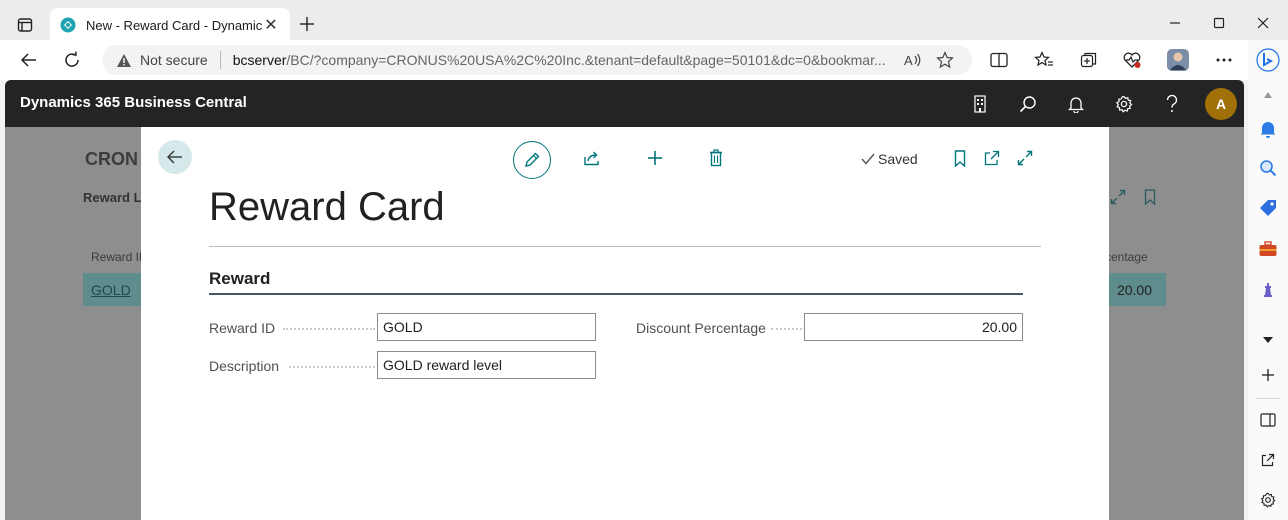 The width and height of the screenshot is (1288, 520). I want to click on description-label: Description, so click(244, 366).